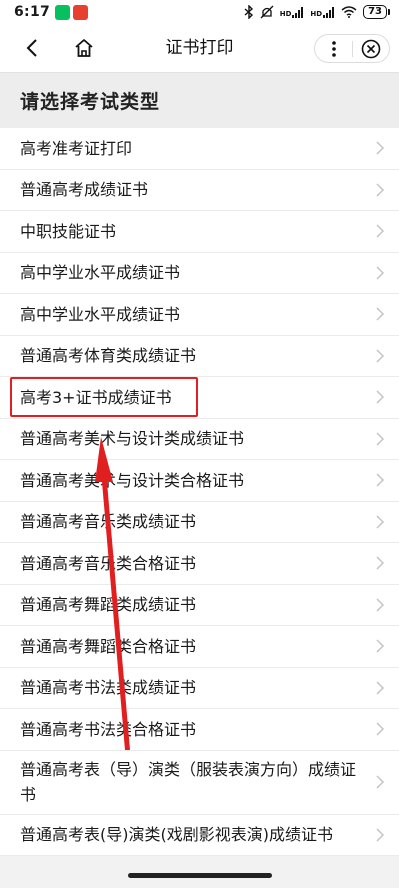 The image size is (399, 888). I want to click on list-item: 中职技能证书, so click(199, 232).